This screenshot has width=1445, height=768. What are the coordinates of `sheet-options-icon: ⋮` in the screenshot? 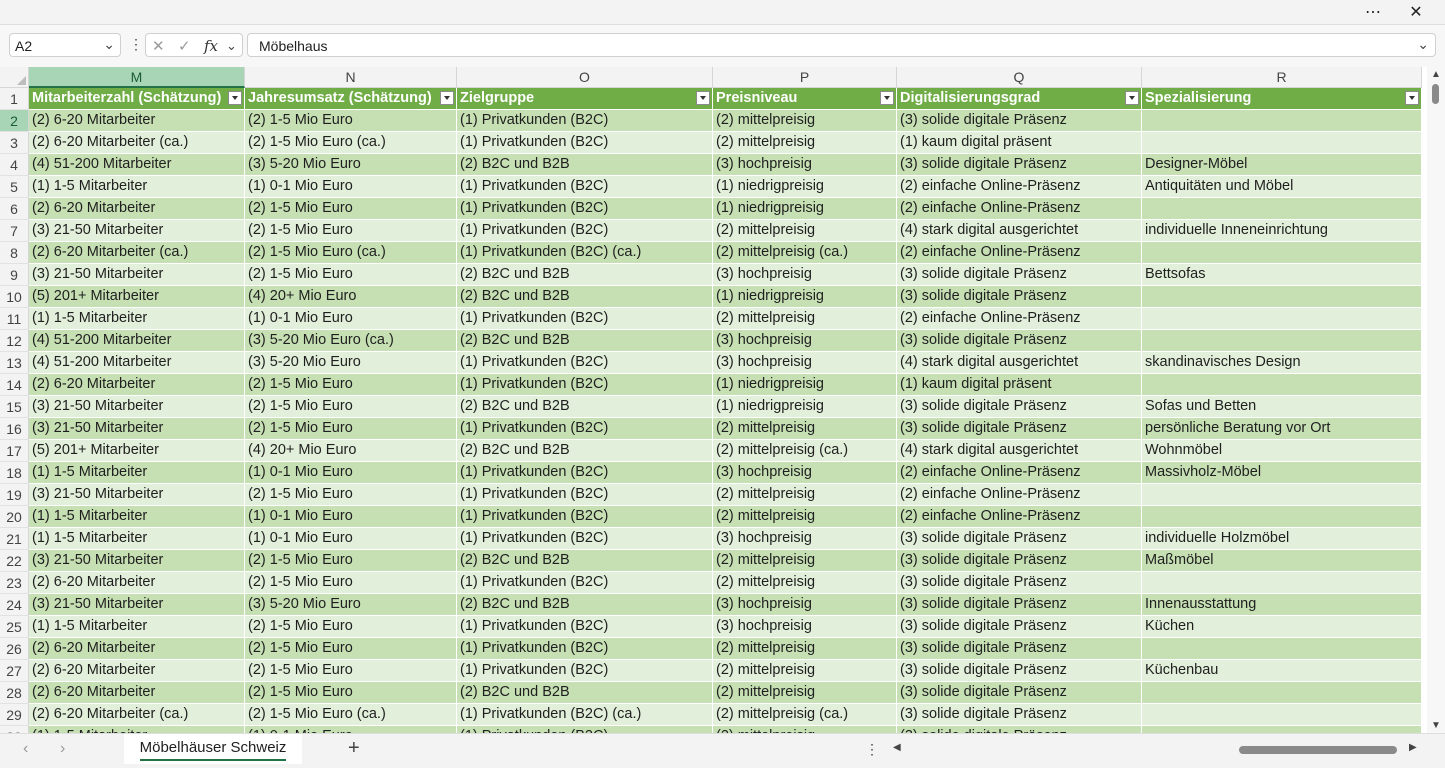 It's located at (872, 749).